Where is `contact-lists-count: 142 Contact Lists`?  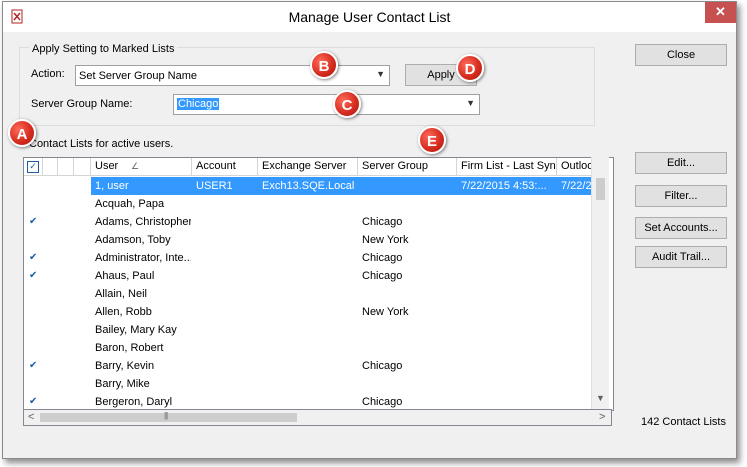
contact-lists-count: 142 Contact Lists is located at coordinates (683, 422).